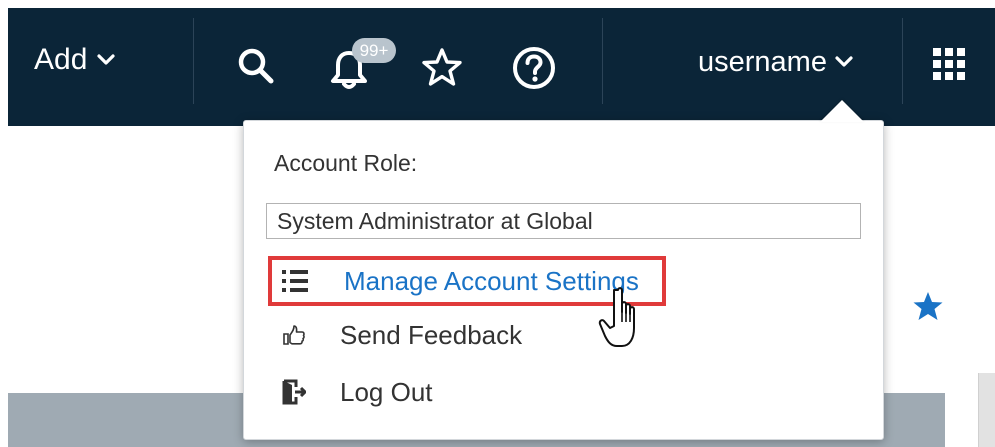  What do you see at coordinates (949, 64) in the screenshot?
I see `apps-grid-icon` at bounding box center [949, 64].